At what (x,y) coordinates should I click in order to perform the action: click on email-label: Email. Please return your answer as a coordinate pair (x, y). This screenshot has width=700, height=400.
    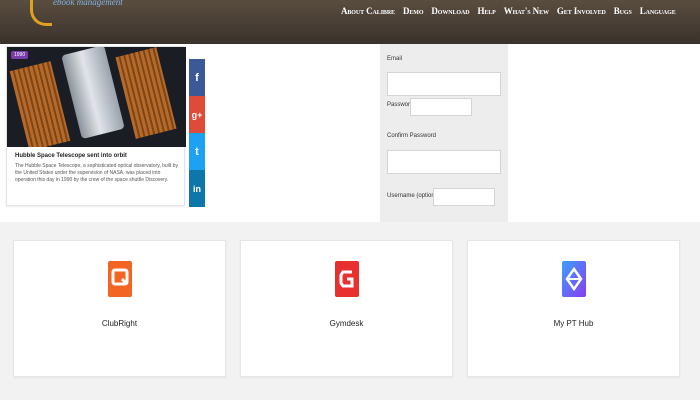
    Looking at the image, I should click on (395, 59).